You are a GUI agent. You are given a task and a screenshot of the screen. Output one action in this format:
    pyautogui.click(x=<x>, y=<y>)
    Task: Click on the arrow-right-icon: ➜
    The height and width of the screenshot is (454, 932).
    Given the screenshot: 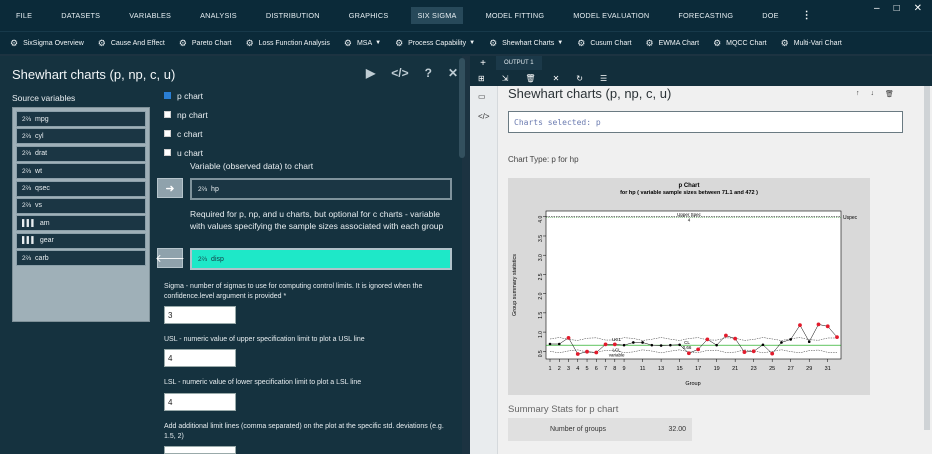 What is the action you would take?
    pyautogui.click(x=170, y=188)
    